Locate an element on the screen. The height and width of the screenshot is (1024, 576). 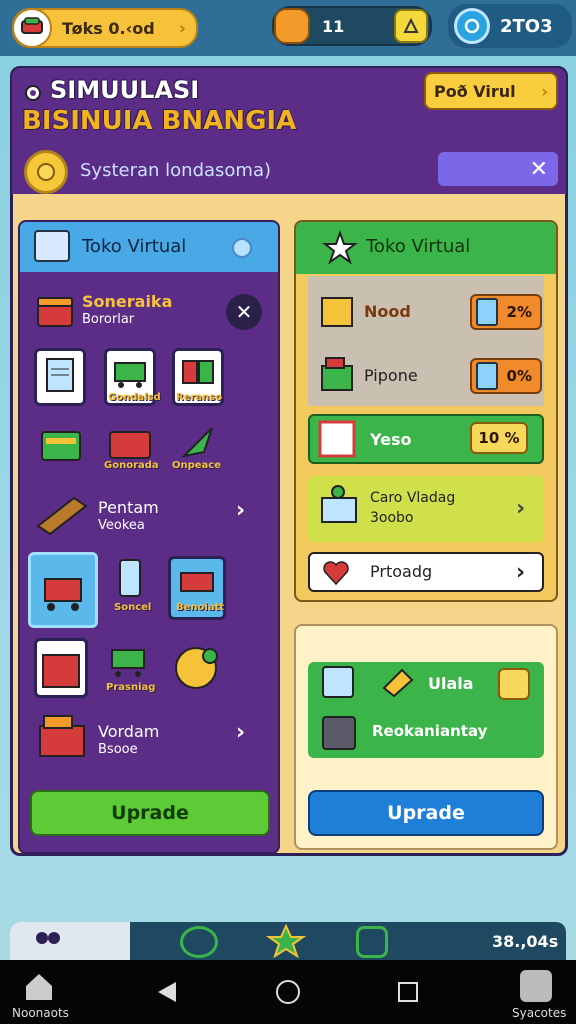
row2-percent: 0% is located at coordinates (506, 376).